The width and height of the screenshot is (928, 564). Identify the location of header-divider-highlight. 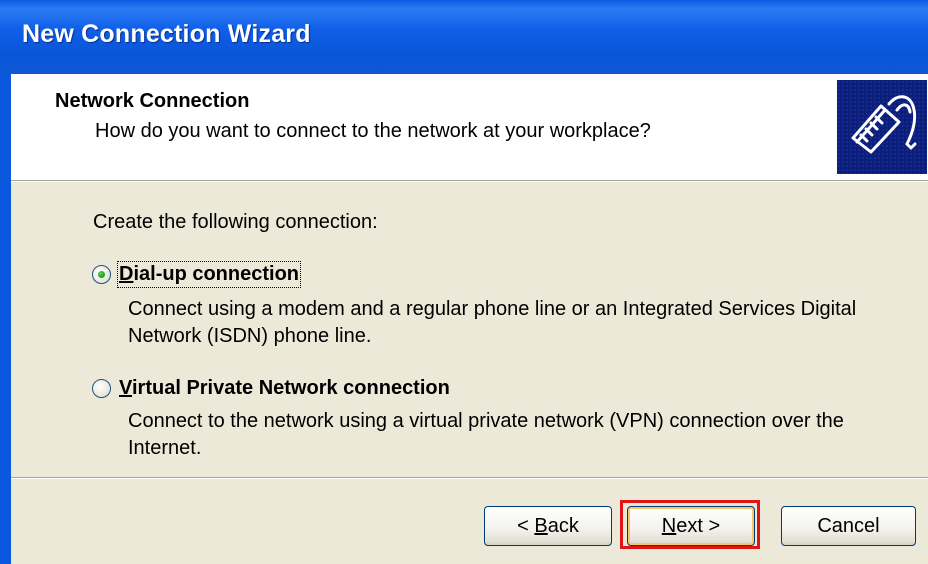
(469, 181).